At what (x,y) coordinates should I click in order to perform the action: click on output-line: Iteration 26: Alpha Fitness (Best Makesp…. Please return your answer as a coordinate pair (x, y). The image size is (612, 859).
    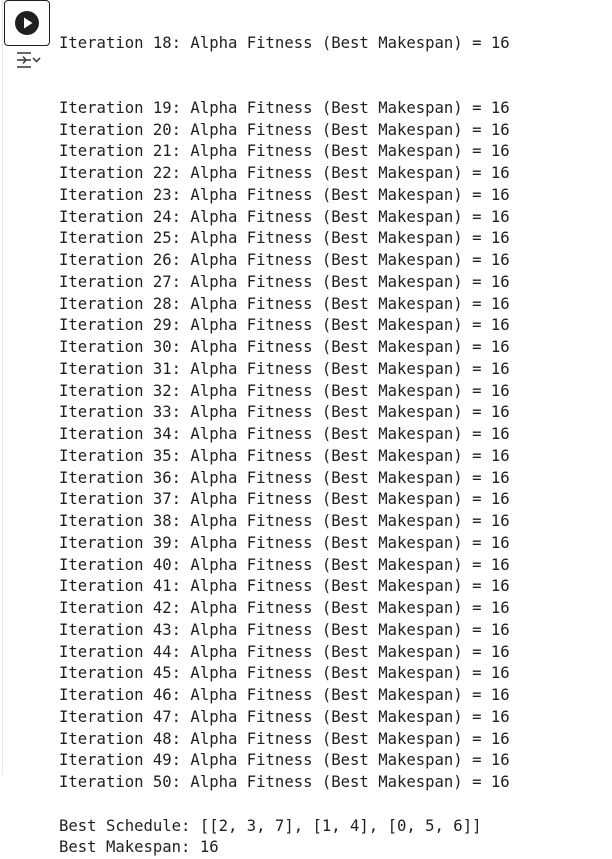
    Looking at the image, I should click on (284, 260).